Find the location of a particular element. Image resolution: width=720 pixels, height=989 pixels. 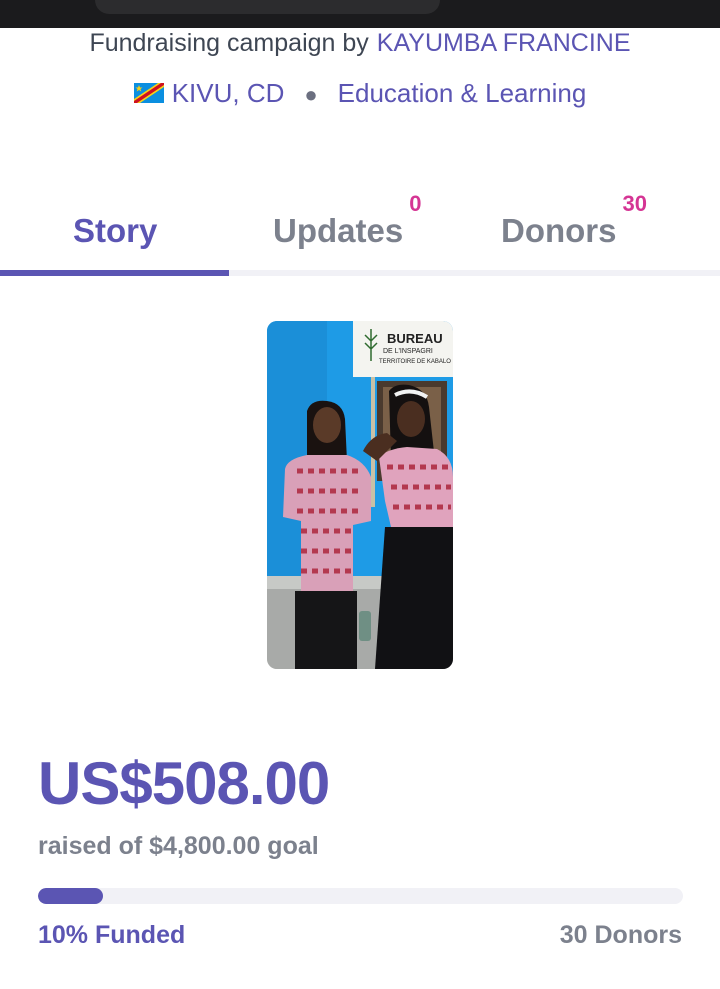

owner-name-link: KAYUMBA FRANCINE is located at coordinates (504, 43).